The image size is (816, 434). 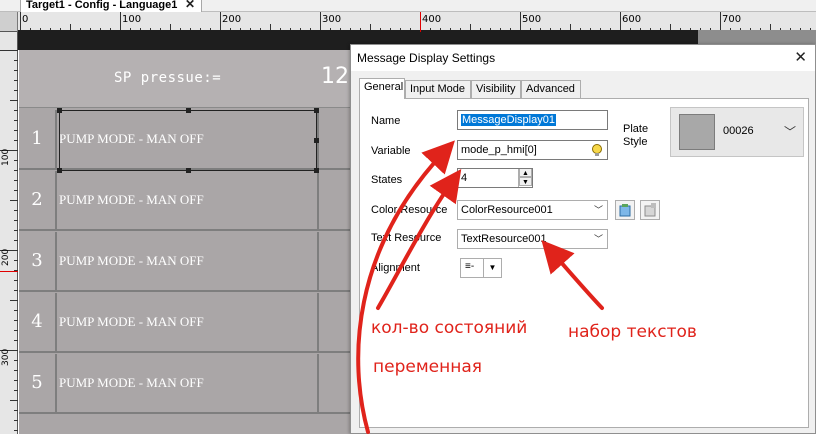 What do you see at coordinates (185, 323) in the screenshot?
I see `message-row: 4 PUMP MODE - MAN OFF` at bounding box center [185, 323].